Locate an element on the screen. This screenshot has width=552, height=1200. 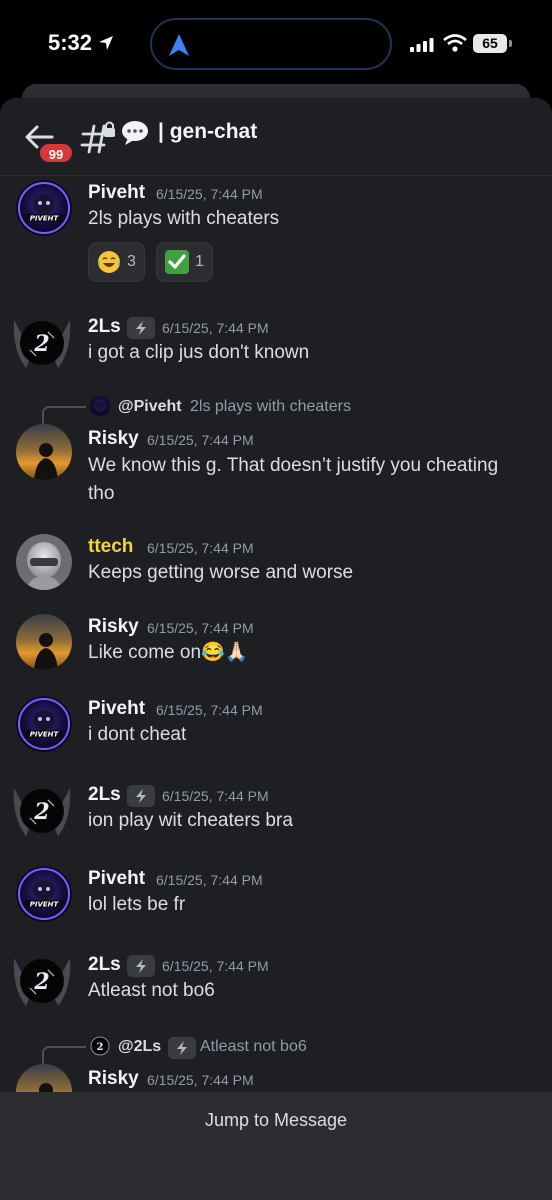
unread-badge: 99 is located at coordinates (56, 153).